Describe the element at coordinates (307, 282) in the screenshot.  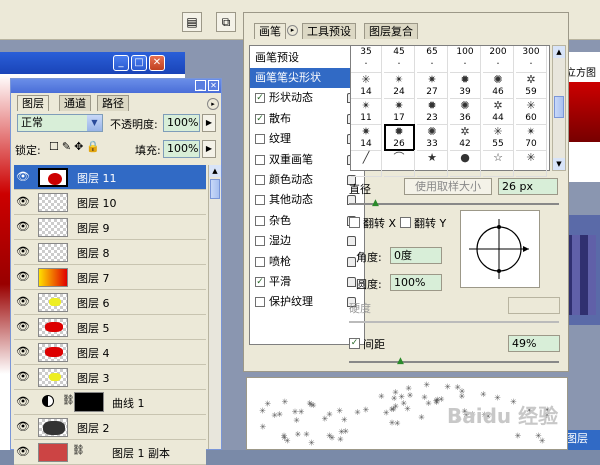
I see `brush-option-item: ✓ 平滑` at that location.